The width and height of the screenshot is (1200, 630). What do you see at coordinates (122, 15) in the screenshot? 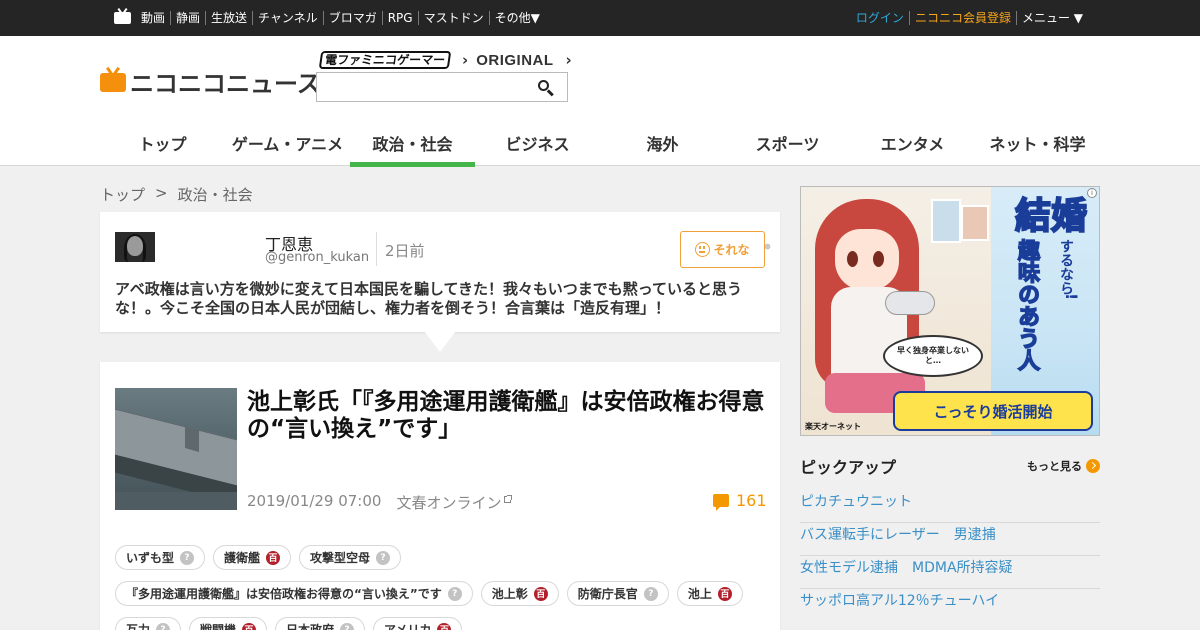
I see `niconico-tv-icon` at bounding box center [122, 15].